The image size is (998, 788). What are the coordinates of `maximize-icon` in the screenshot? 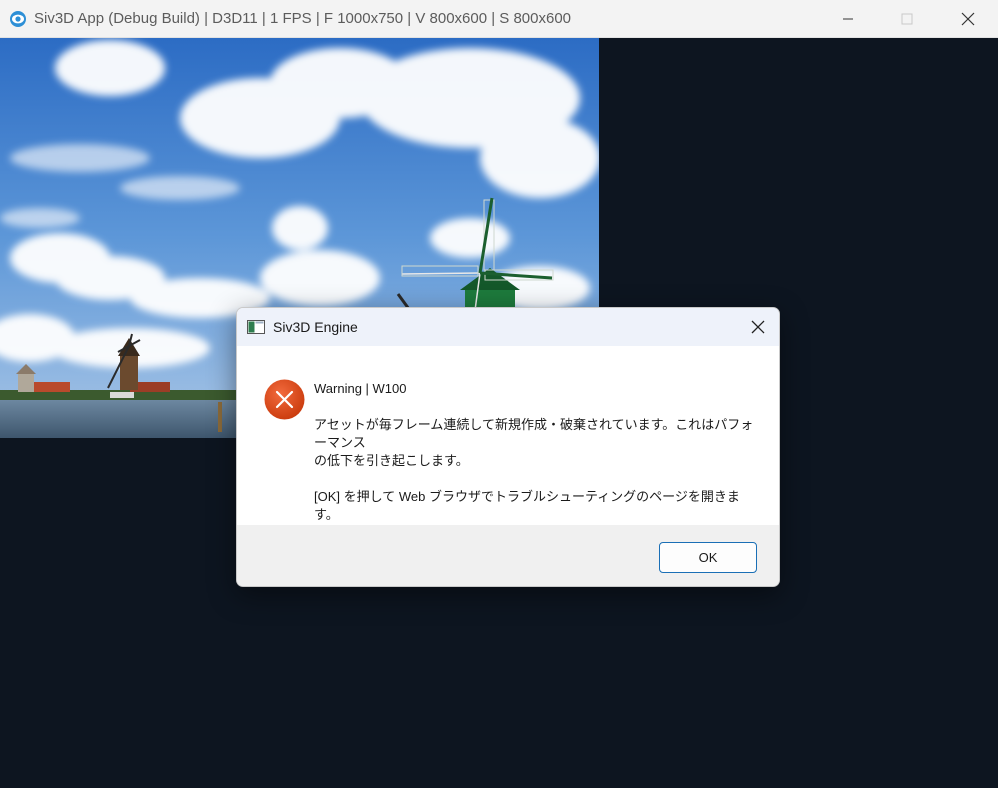 It's located at (907, 19).